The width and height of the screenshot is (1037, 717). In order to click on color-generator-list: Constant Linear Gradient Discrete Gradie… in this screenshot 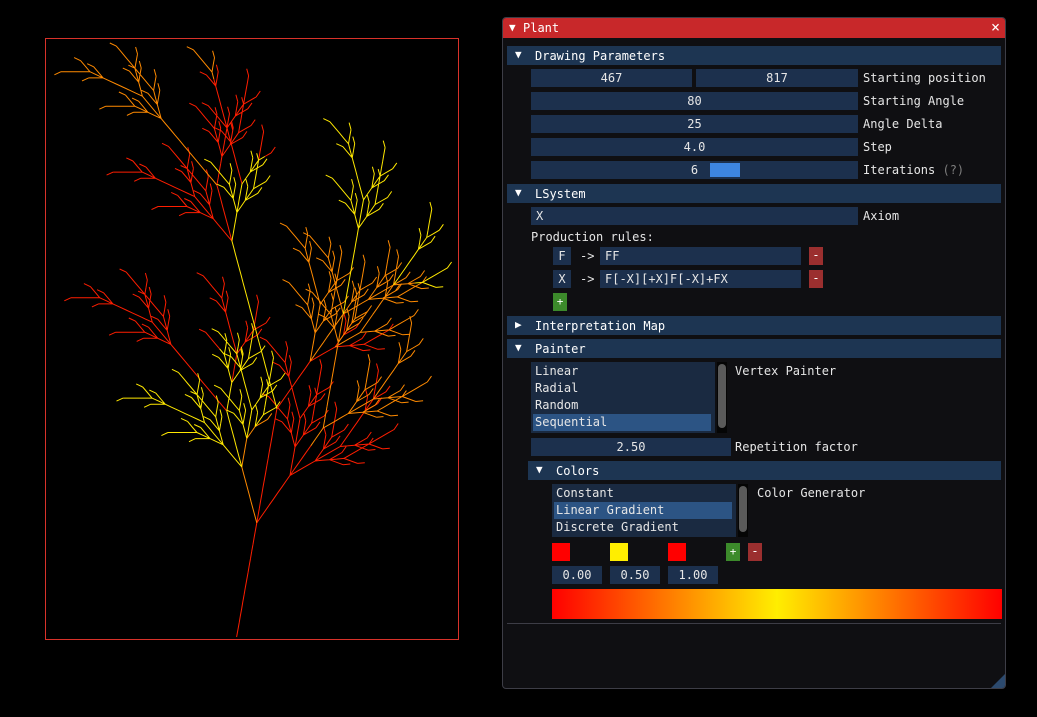, I will do `click(644, 510)`.